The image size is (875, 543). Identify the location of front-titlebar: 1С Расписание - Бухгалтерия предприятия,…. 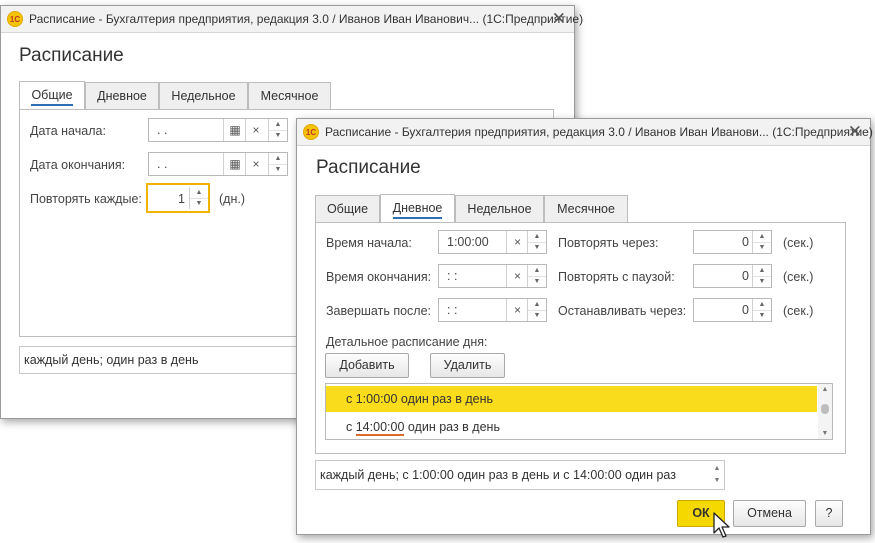
(585, 132).